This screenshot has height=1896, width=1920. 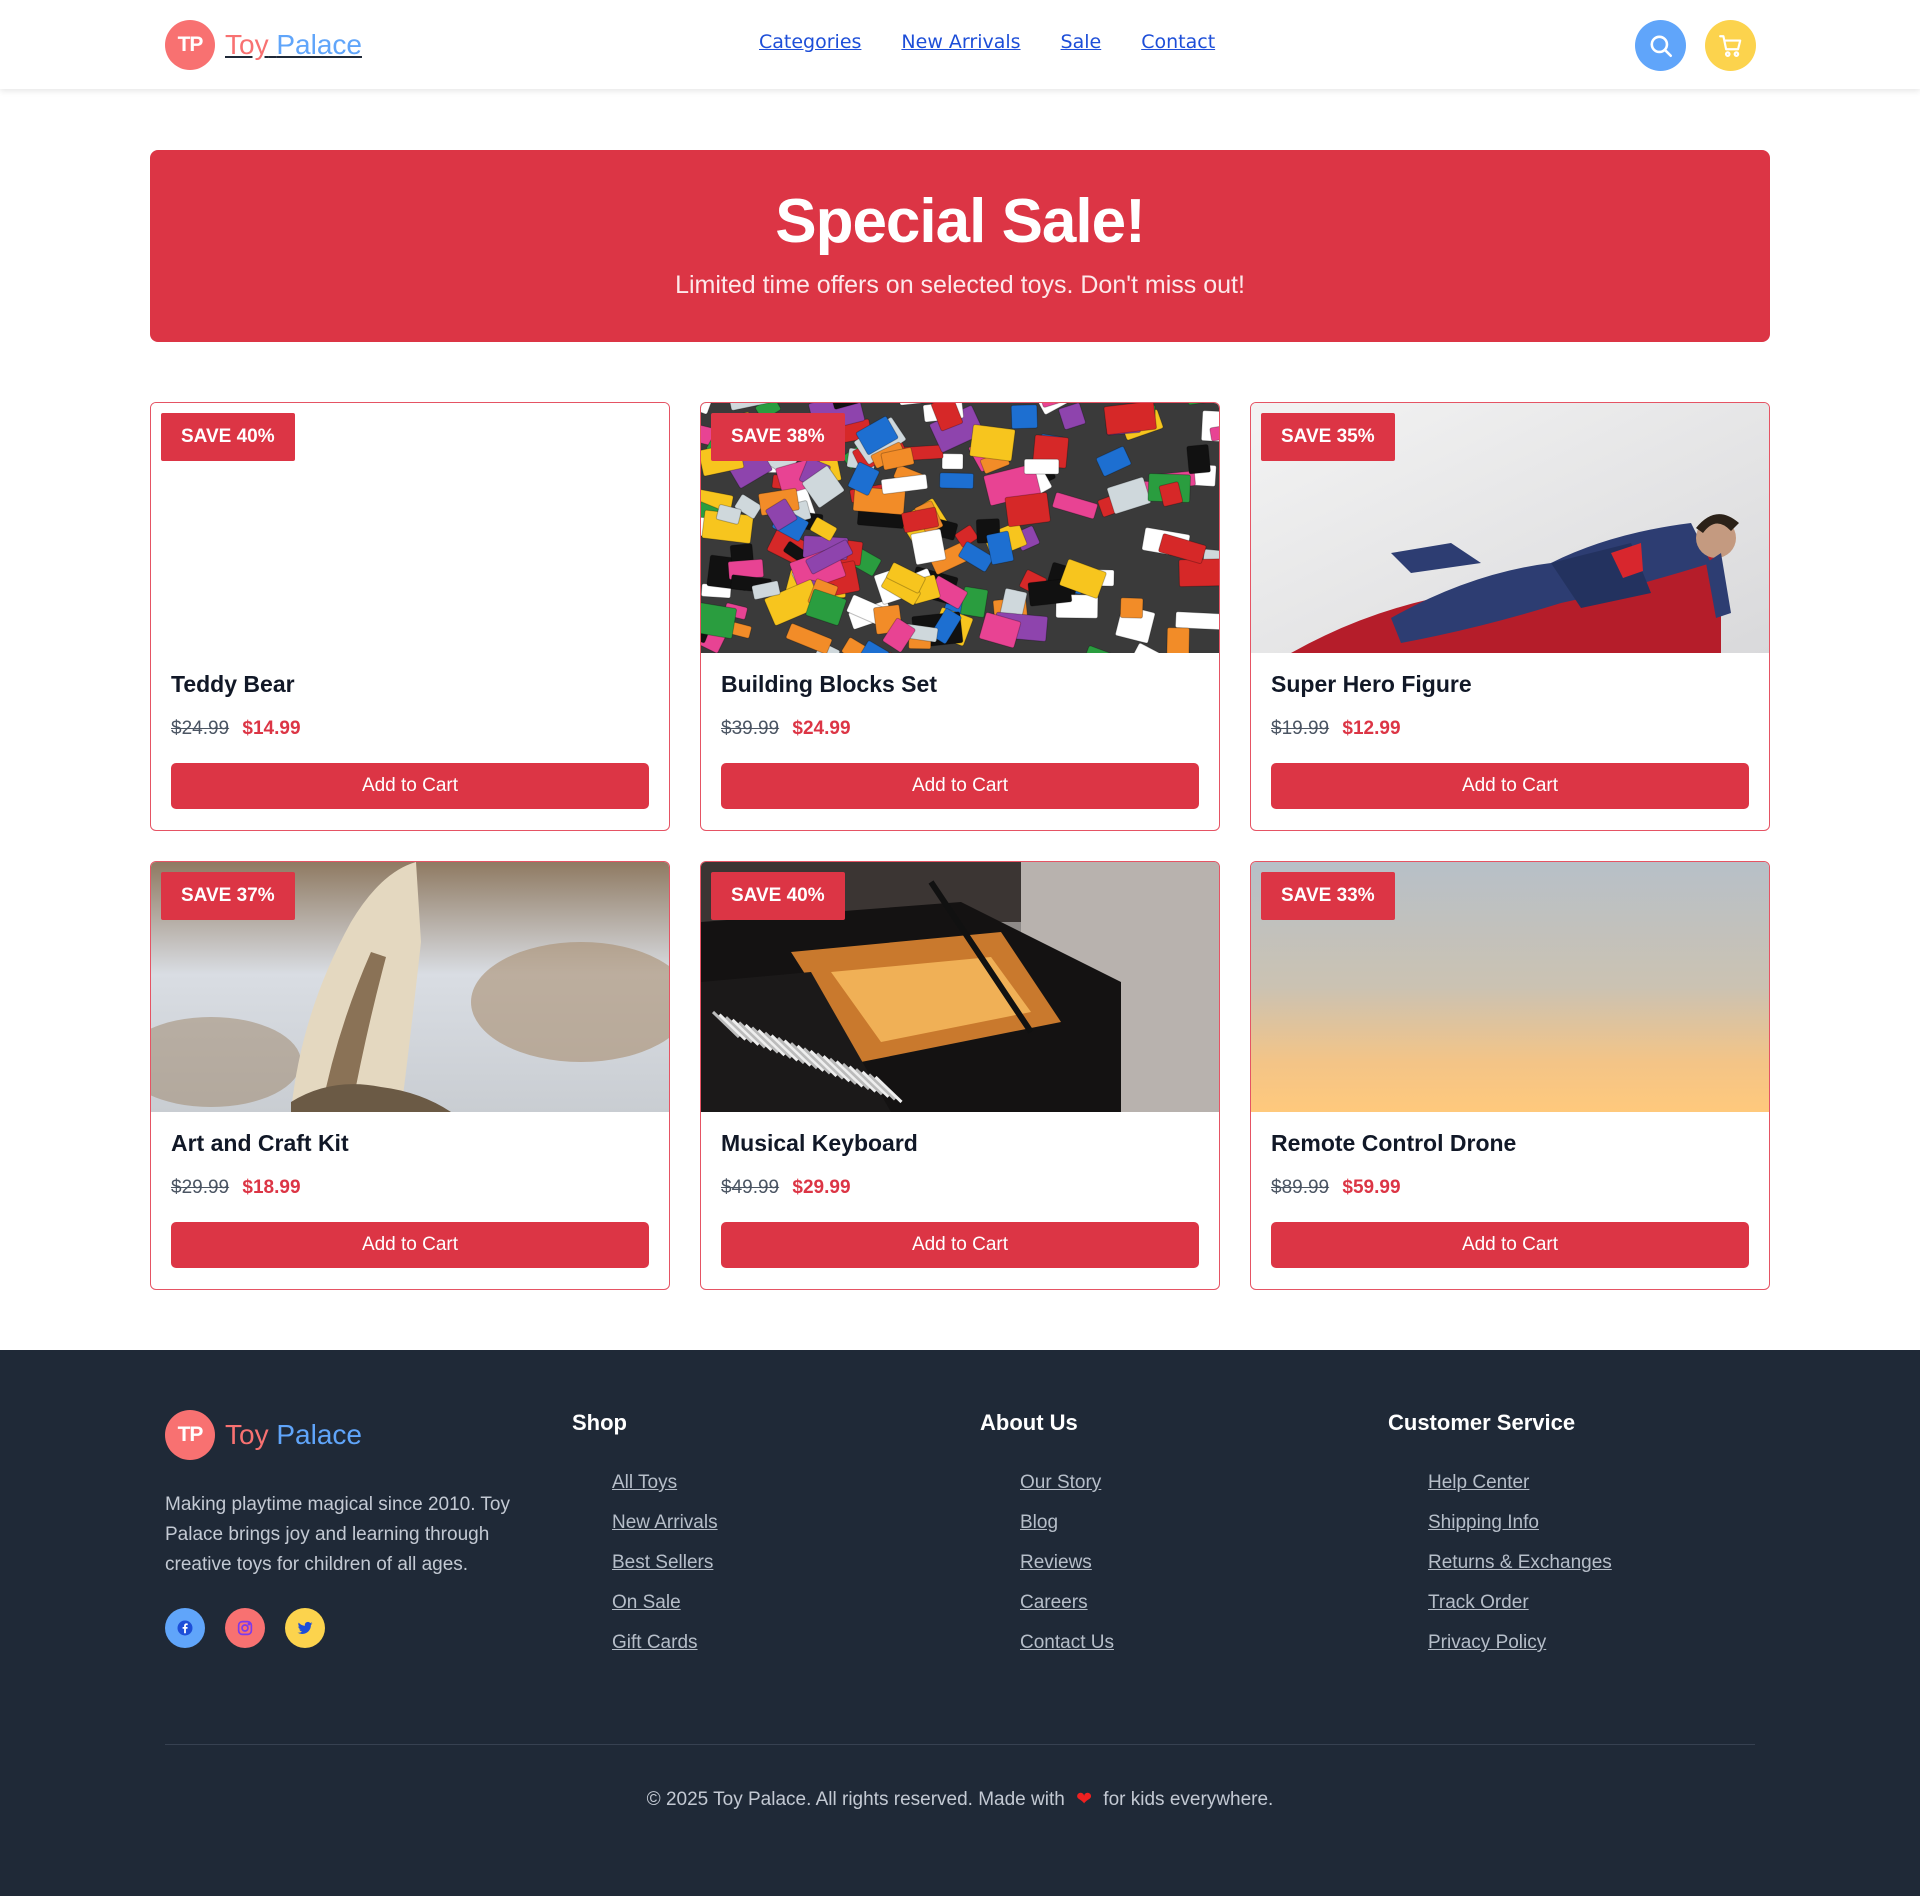 I want to click on price-group: $49.99 $29.99, so click(x=786, y=1188).